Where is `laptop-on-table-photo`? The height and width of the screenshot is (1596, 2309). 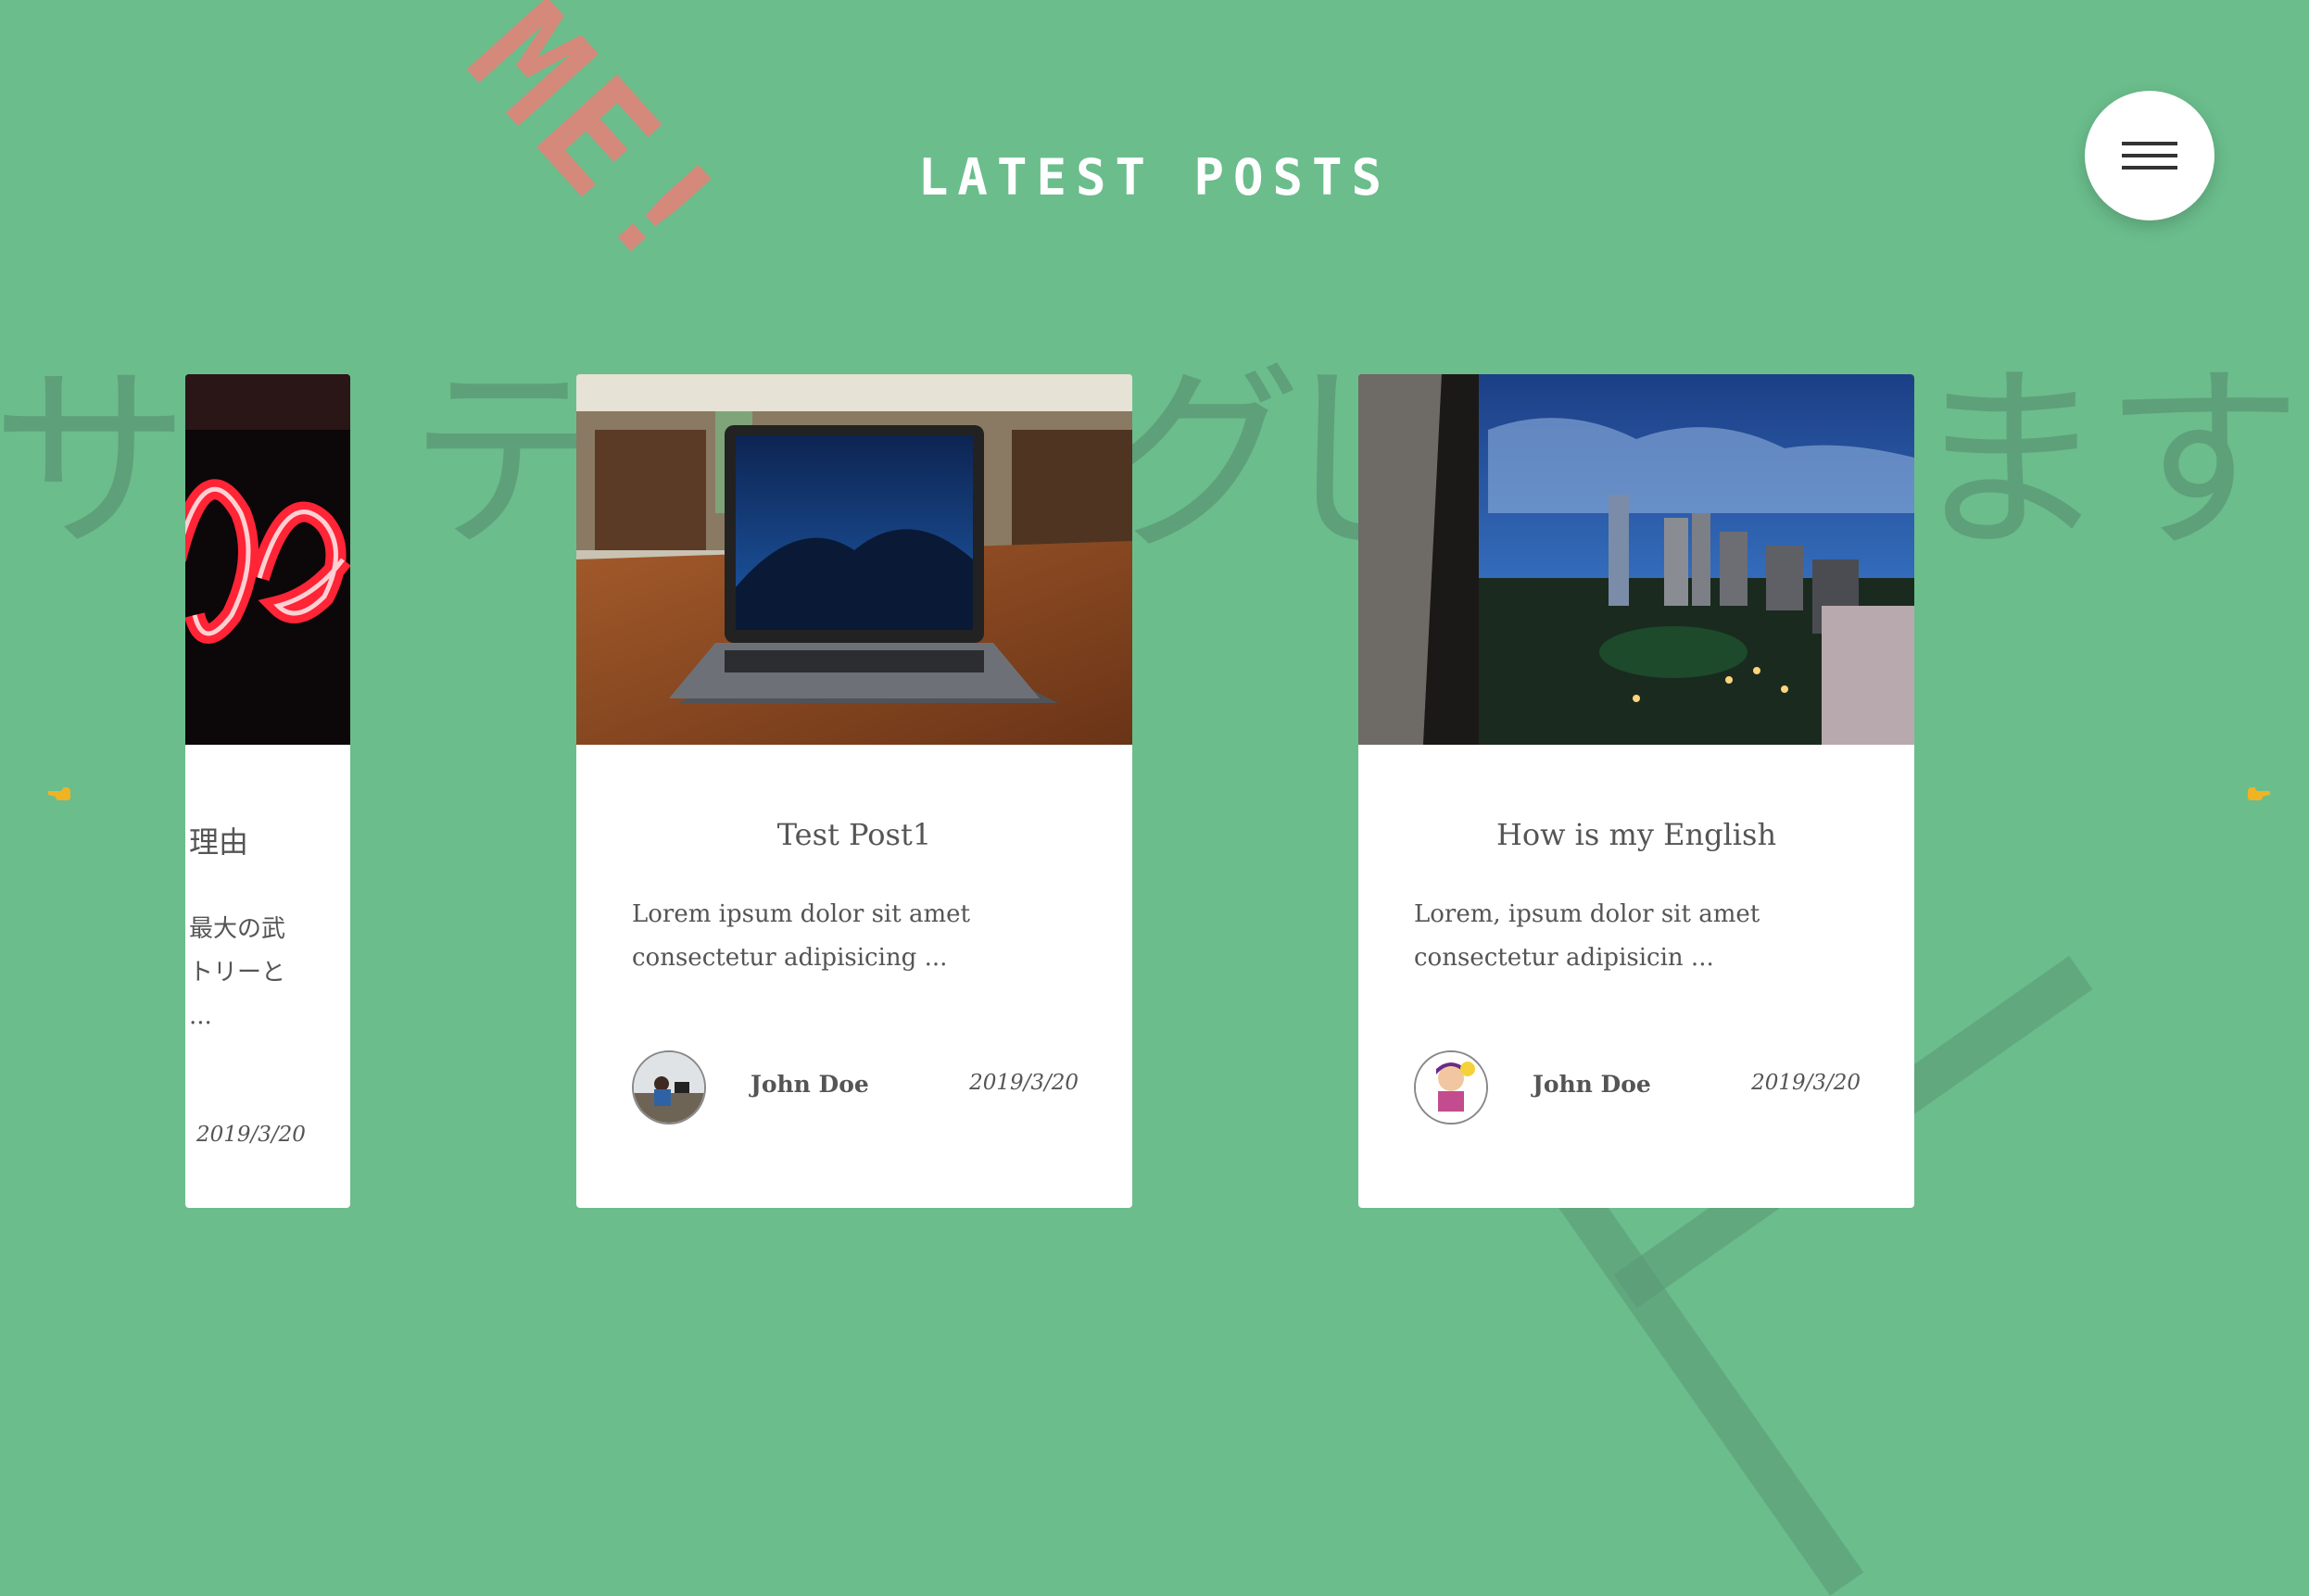 laptop-on-table-photo is located at coordinates (854, 559).